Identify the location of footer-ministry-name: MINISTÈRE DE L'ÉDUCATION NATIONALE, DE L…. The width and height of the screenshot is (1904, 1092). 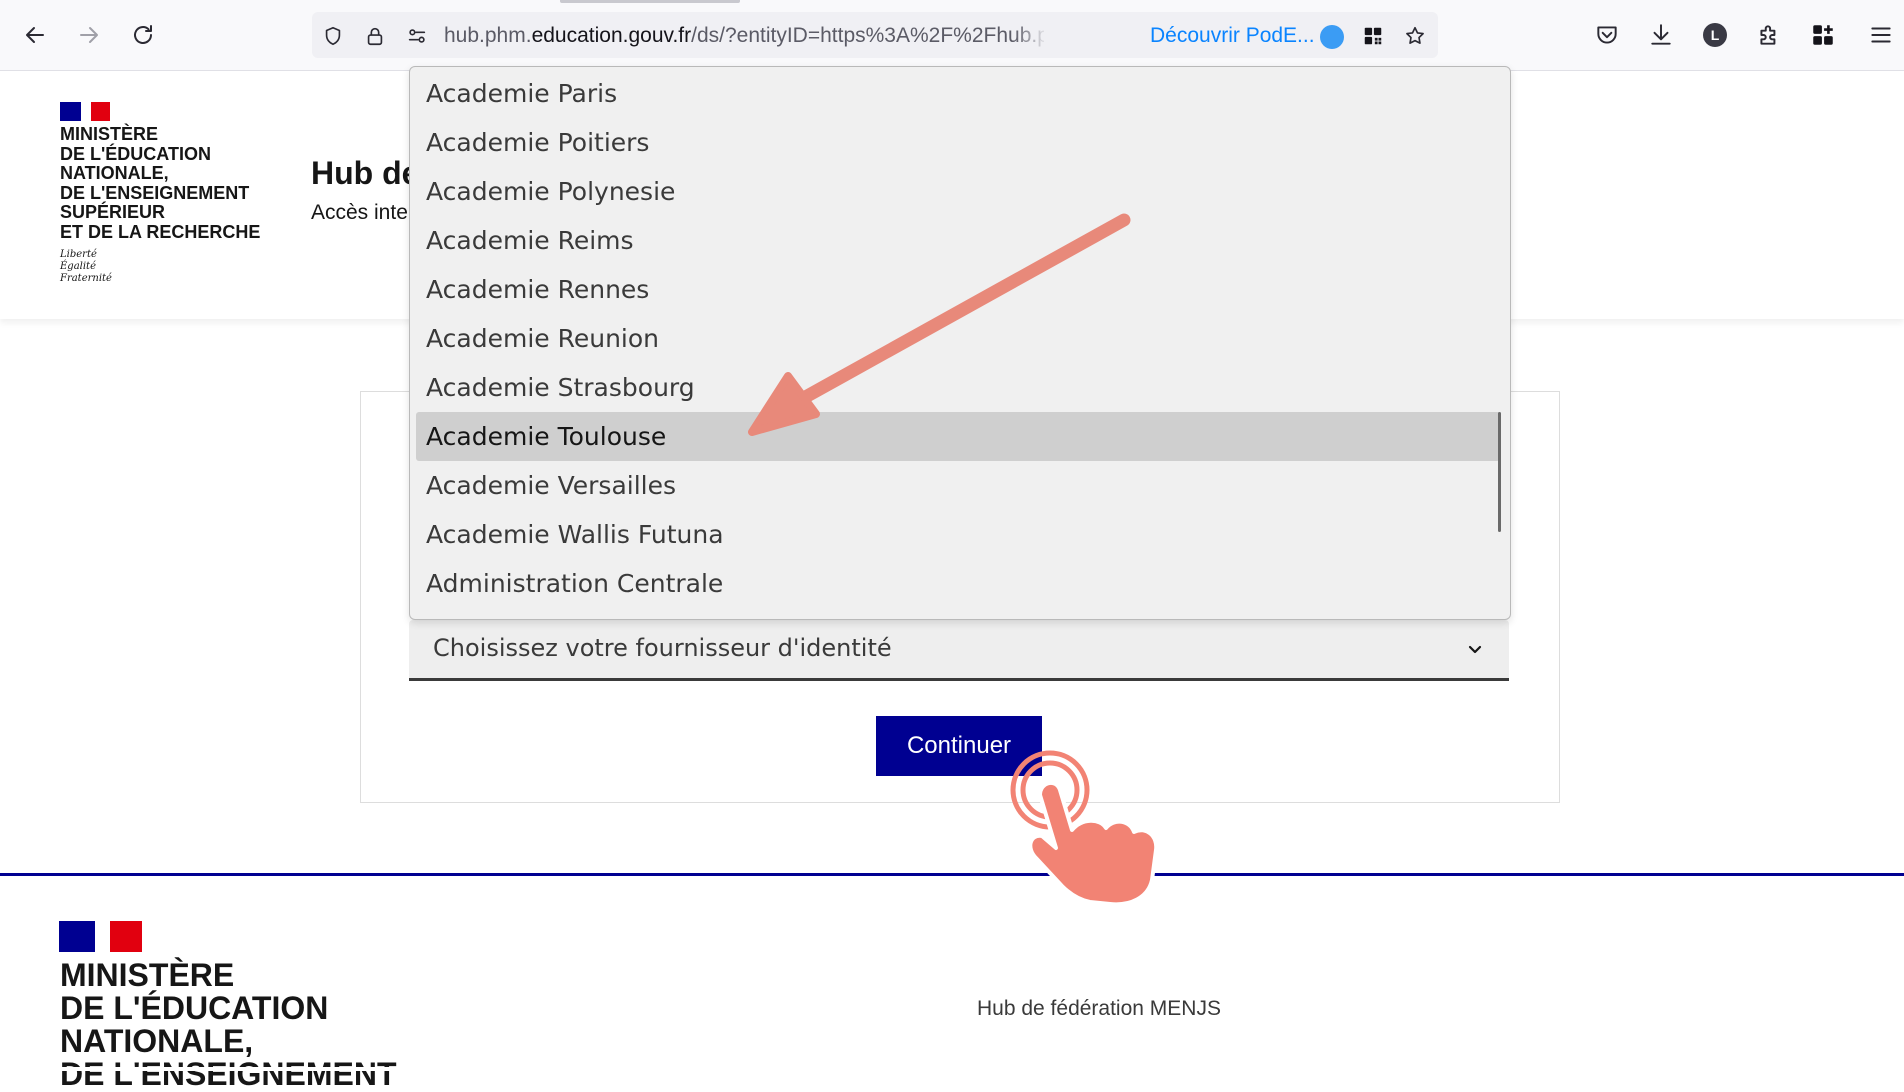
(228, 1024).